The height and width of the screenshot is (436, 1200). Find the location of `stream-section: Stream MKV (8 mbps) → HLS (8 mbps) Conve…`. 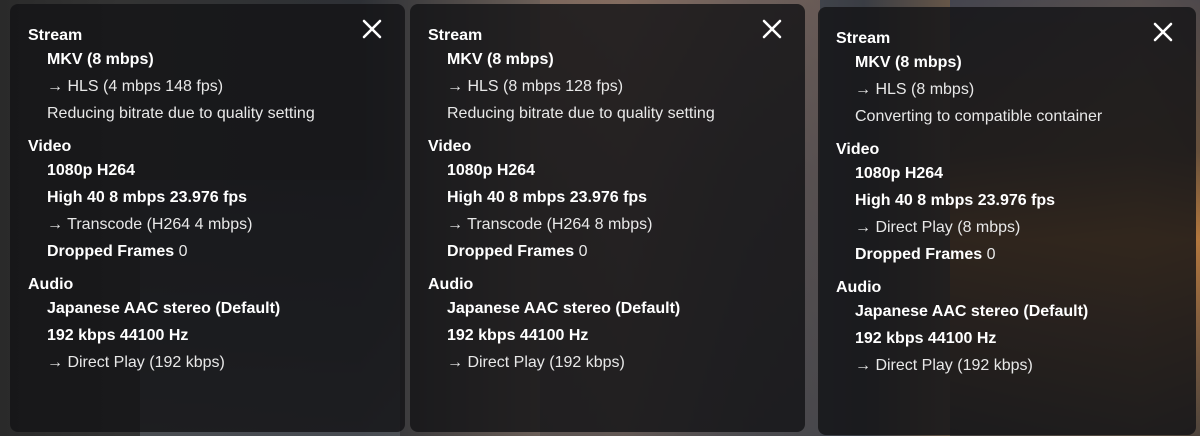

stream-section: Stream MKV (8 mbps) → HLS (8 mbps) Conve… is located at coordinates (1007, 79).